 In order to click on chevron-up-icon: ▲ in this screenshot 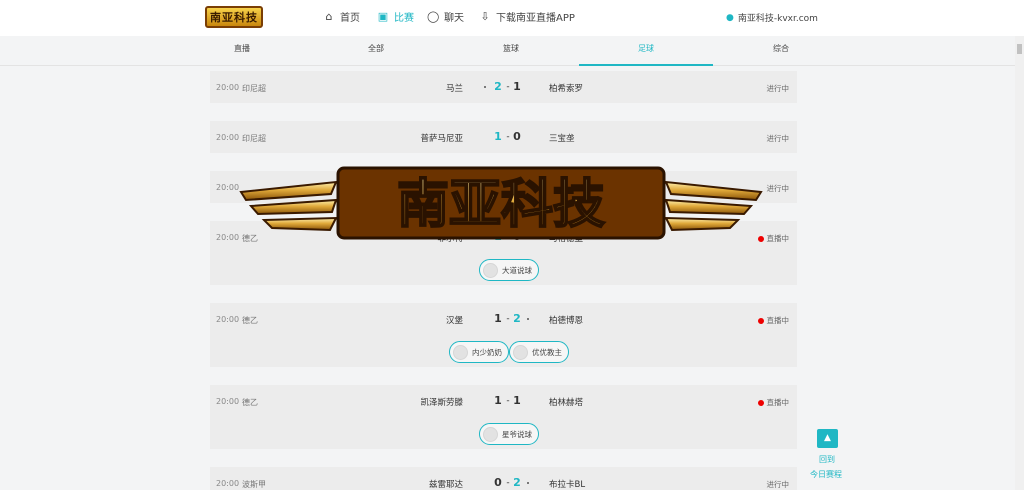, I will do `click(827, 438)`.